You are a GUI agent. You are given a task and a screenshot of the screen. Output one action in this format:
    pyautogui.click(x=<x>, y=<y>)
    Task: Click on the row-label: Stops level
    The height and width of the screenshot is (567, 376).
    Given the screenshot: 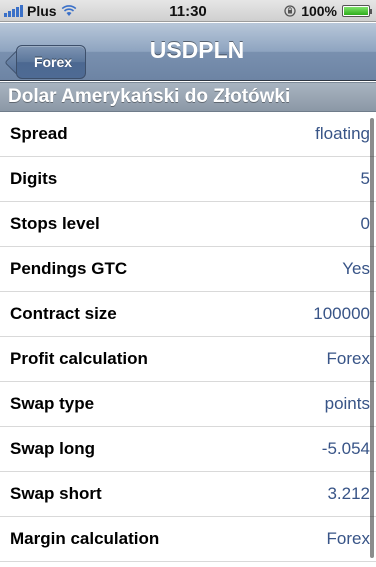 What is the action you would take?
    pyautogui.click(x=55, y=223)
    